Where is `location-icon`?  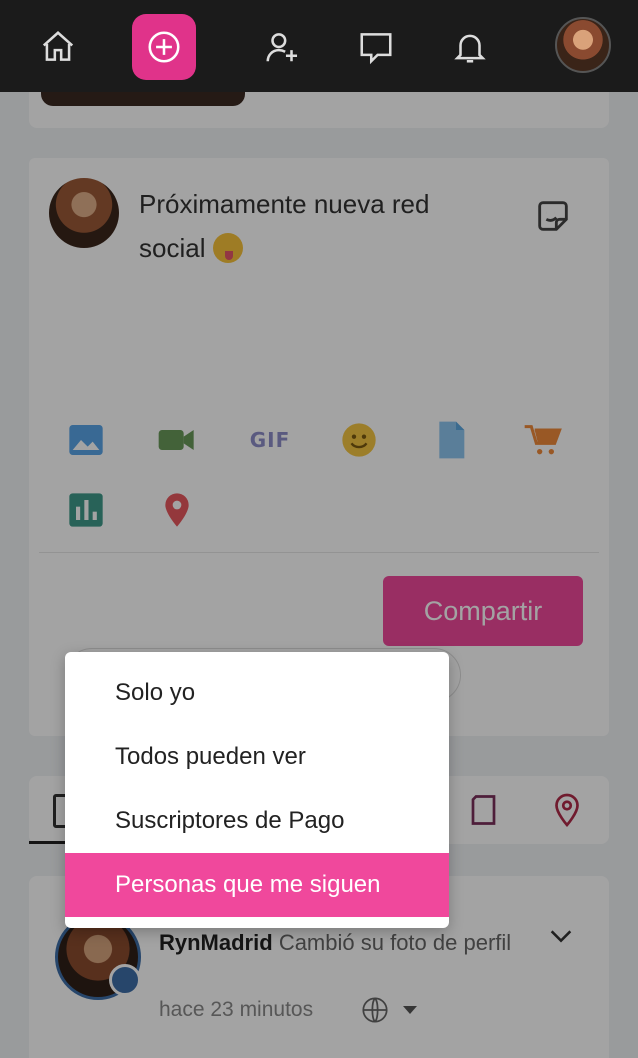
location-icon is located at coordinates (567, 810).